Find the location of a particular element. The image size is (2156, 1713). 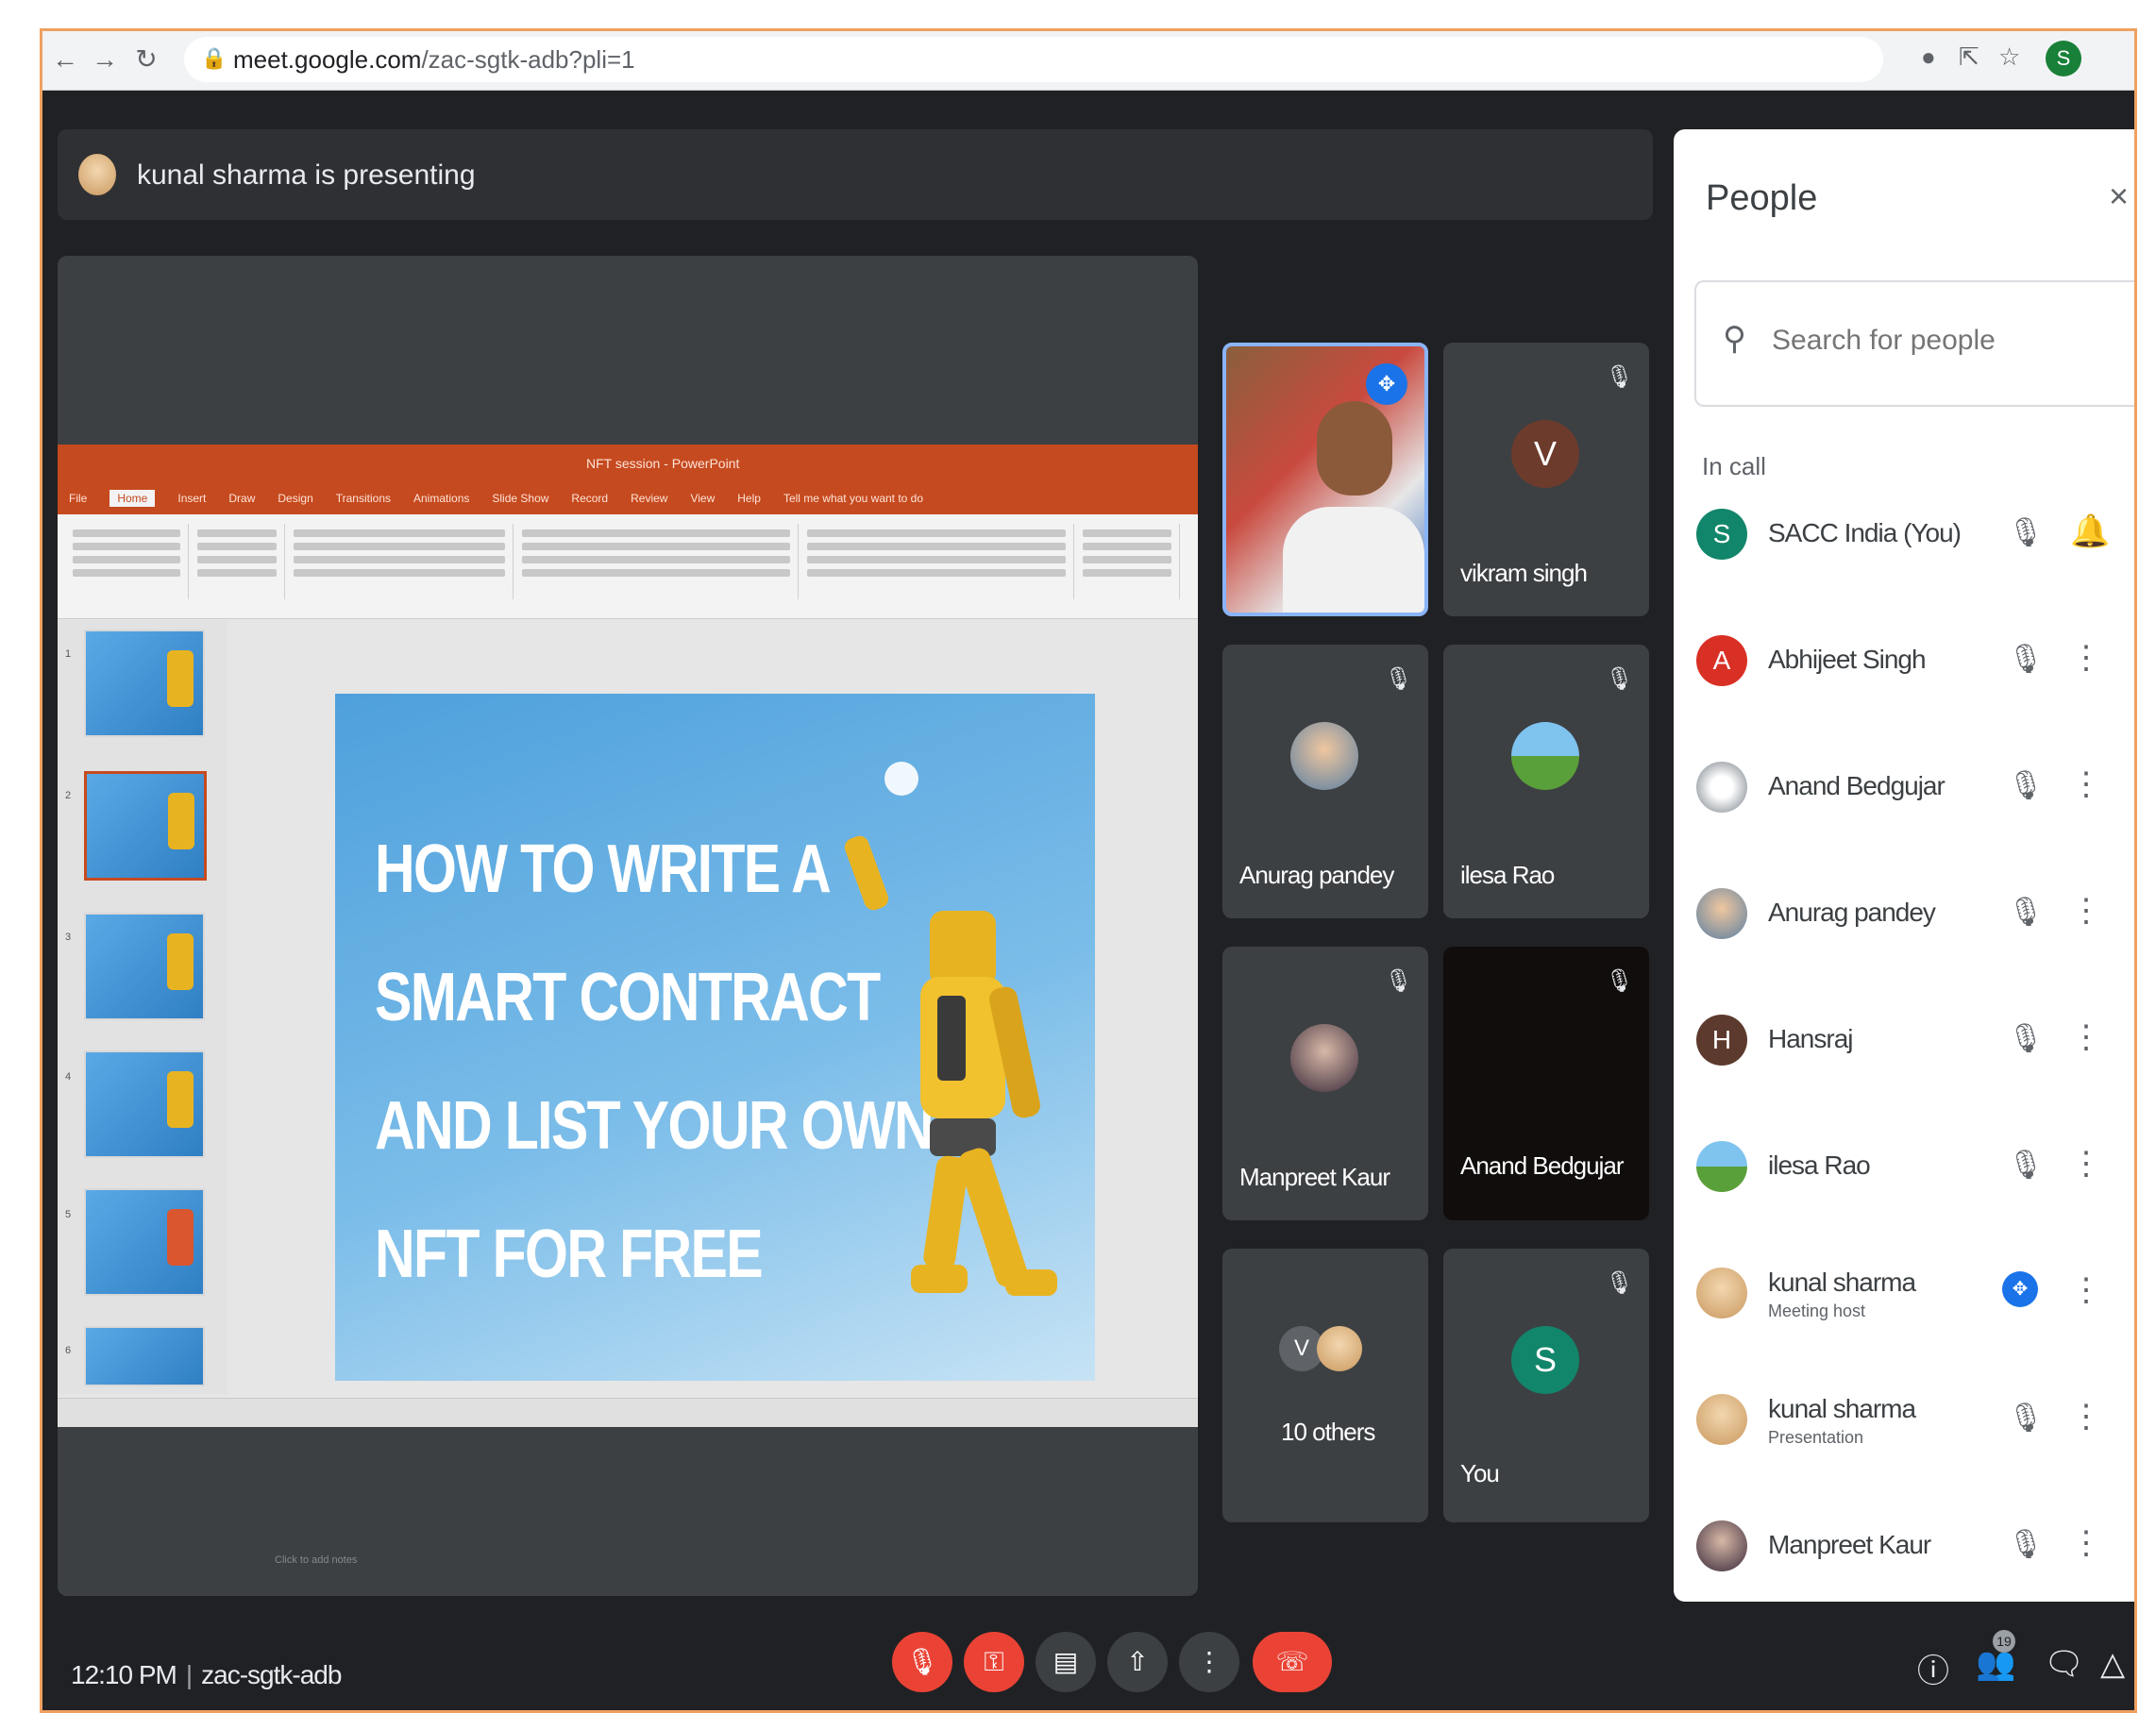

close-icon: × is located at coordinates (2119, 196).